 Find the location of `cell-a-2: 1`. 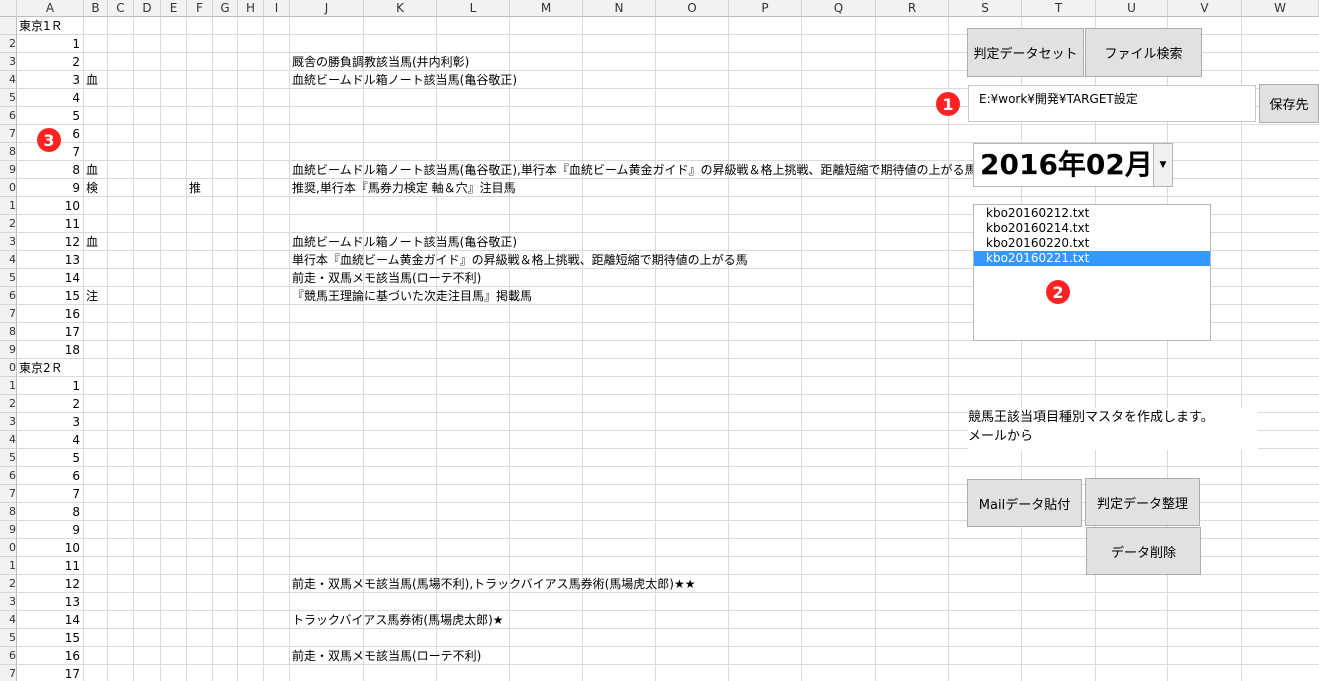

cell-a-2: 1 is located at coordinates (48, 44).